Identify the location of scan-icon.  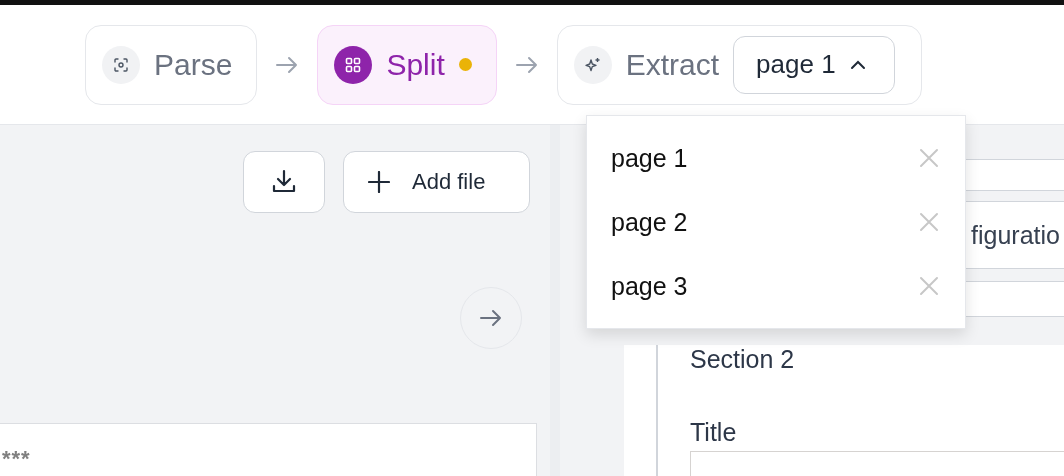
(121, 64).